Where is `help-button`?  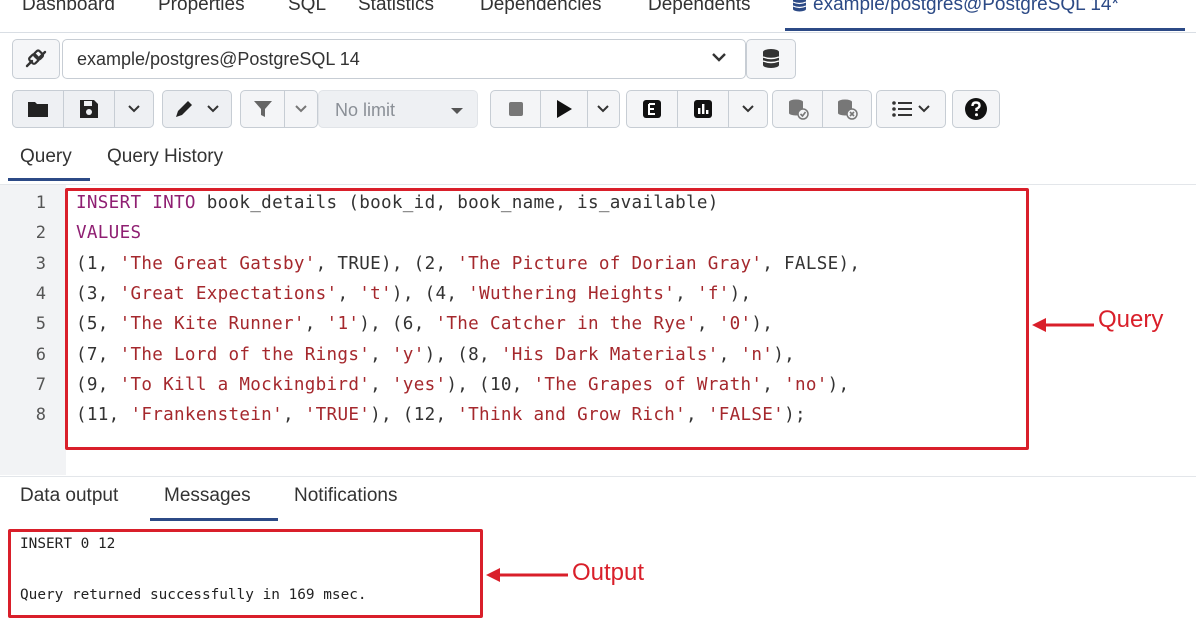 help-button is located at coordinates (976, 109).